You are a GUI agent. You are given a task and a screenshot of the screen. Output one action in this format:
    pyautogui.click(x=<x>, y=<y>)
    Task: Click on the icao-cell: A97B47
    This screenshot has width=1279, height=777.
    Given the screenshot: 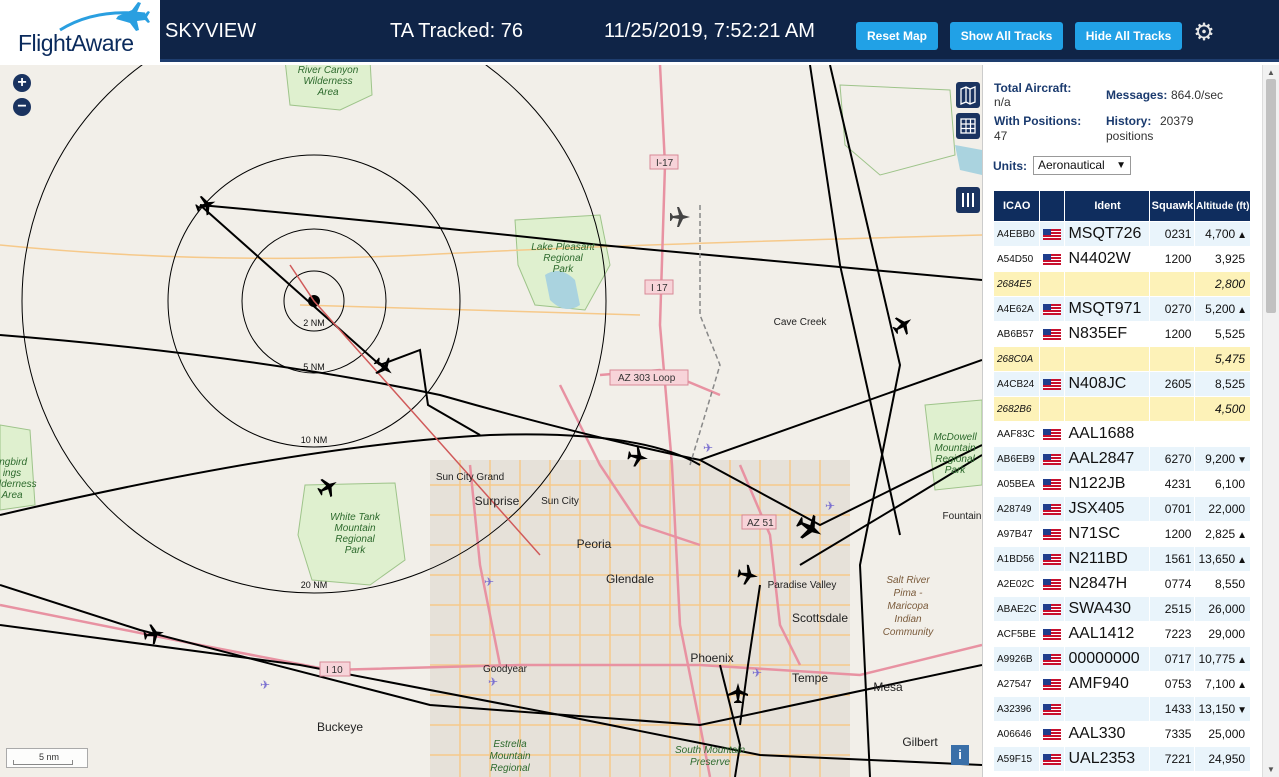 What is the action you would take?
    pyautogui.click(x=1017, y=534)
    